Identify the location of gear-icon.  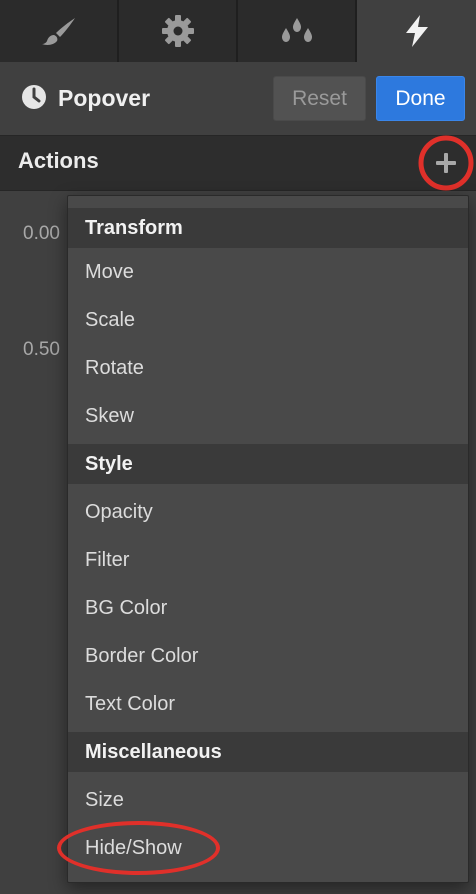
(177, 31).